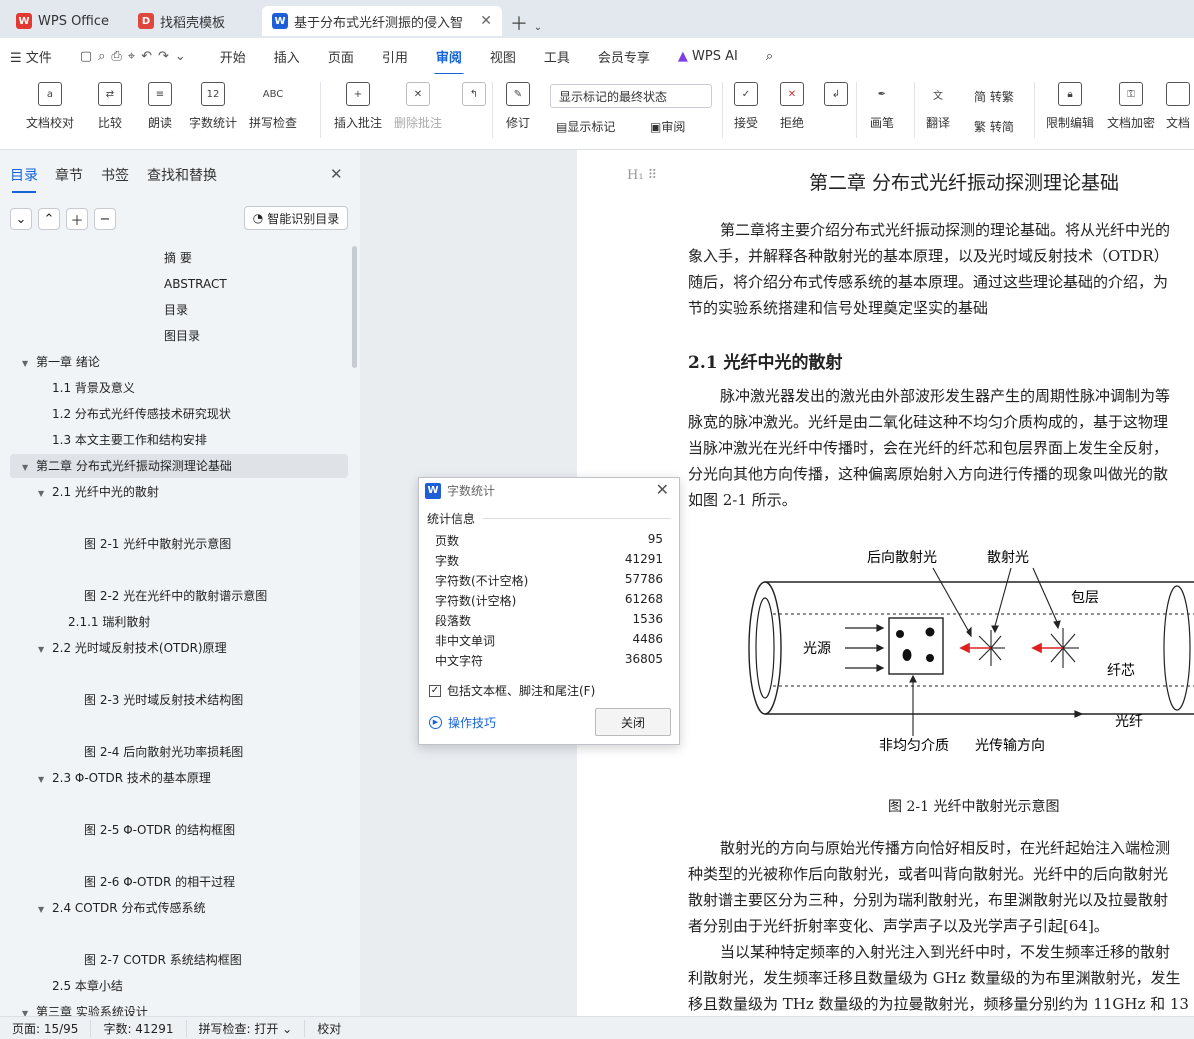  Describe the element at coordinates (395, 56) in the screenshot. I see `menu-reference: 引用` at that location.